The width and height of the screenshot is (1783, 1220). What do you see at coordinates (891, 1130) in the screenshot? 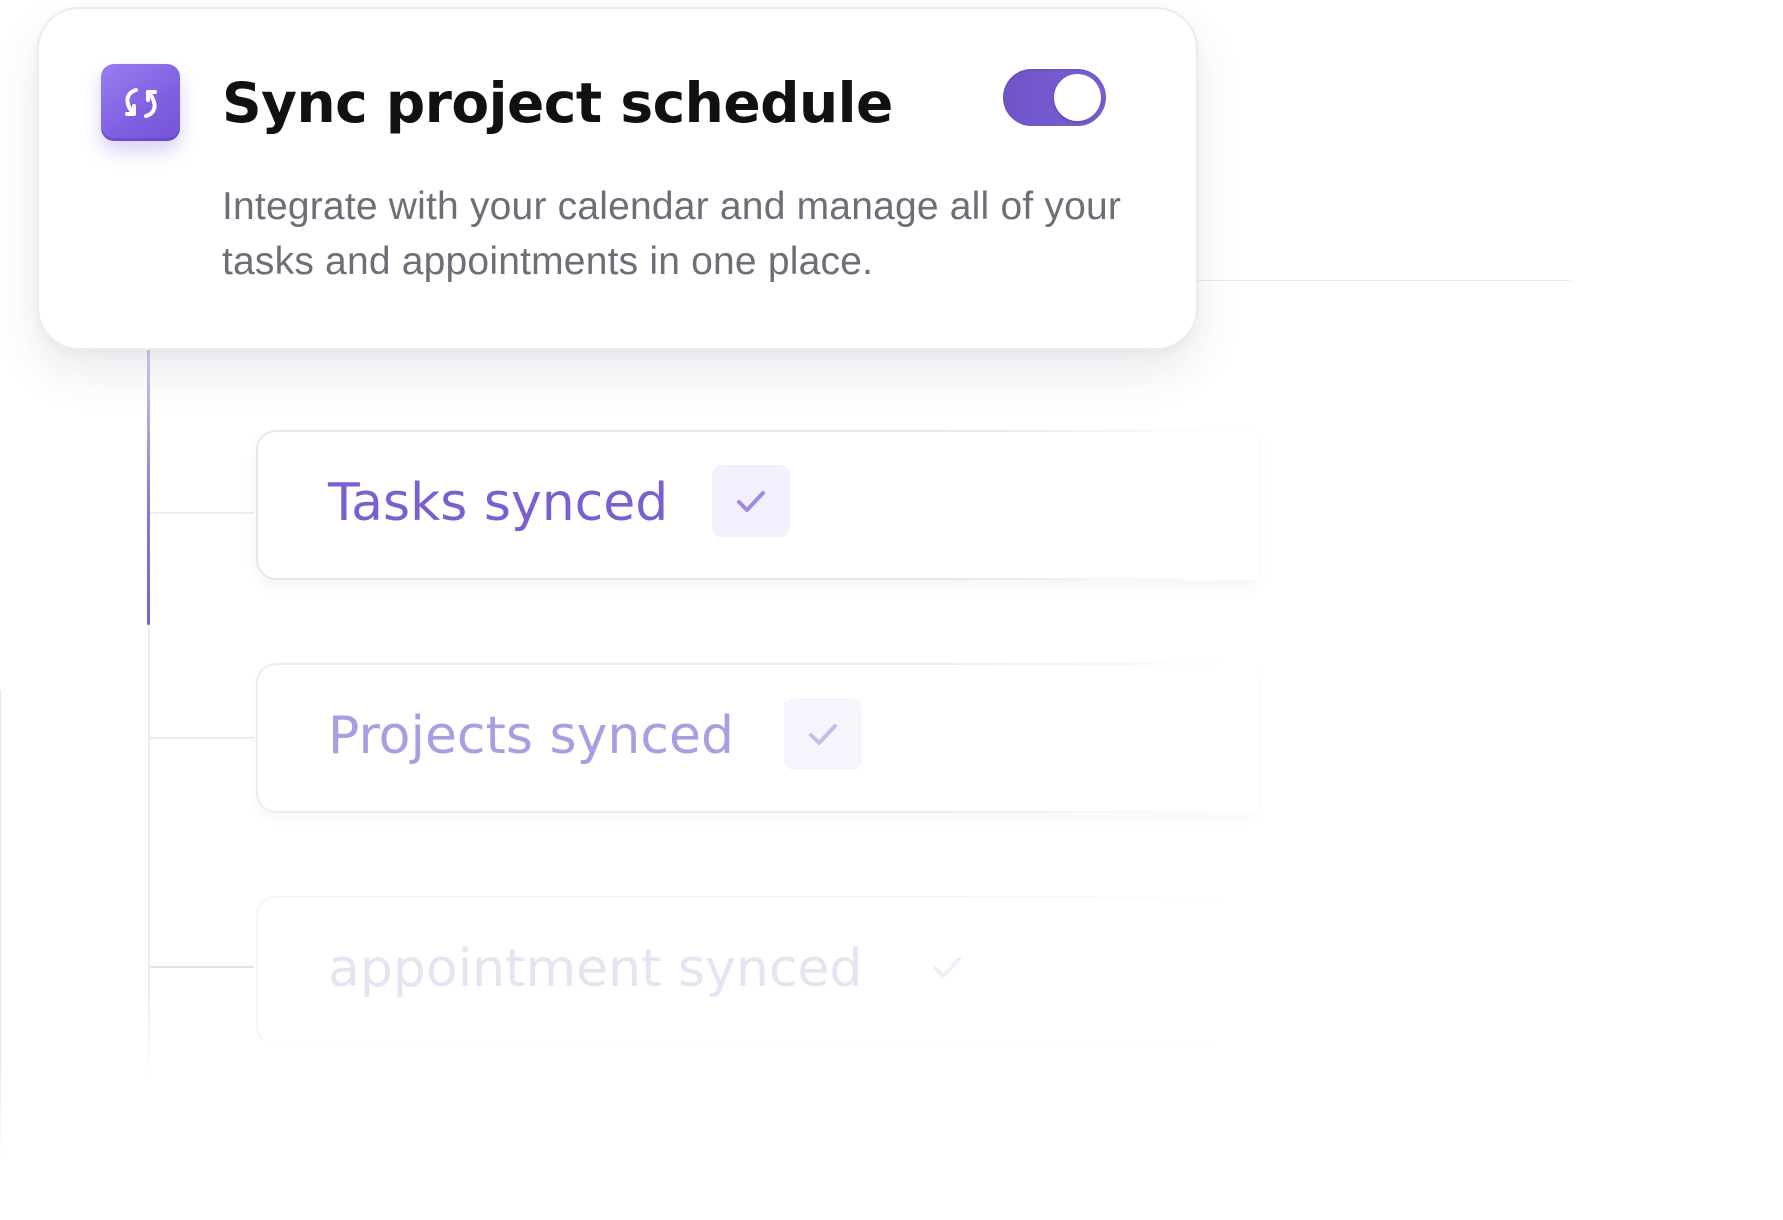
I see `fade-overlay` at bounding box center [891, 1130].